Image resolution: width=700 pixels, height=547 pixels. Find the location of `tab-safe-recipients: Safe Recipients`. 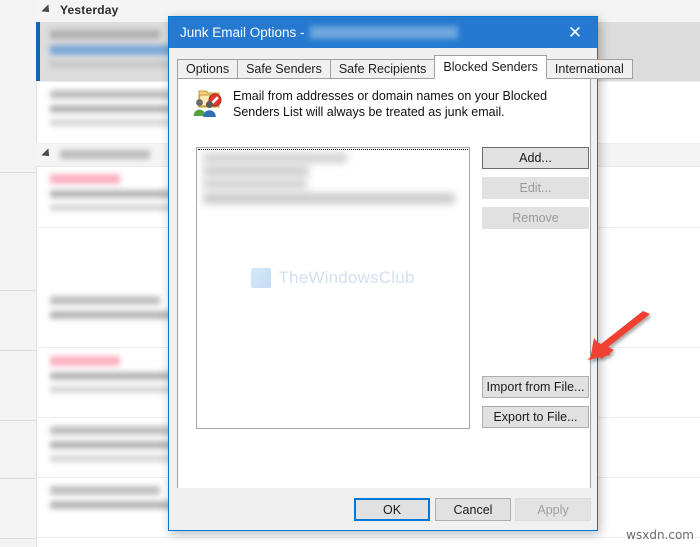

tab-safe-recipients: Safe Recipients is located at coordinates (382, 69).